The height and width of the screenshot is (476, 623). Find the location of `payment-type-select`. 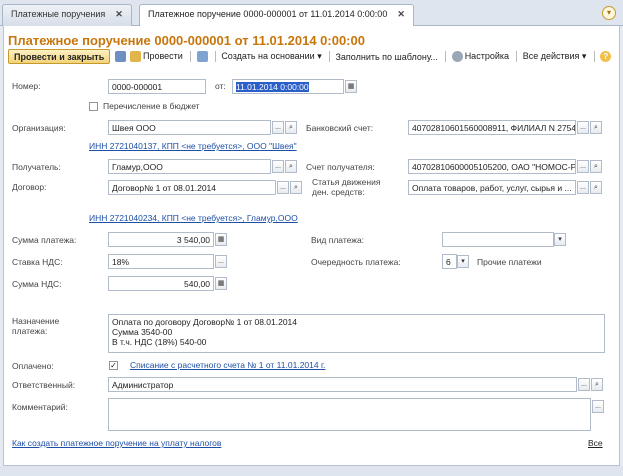

payment-type-select is located at coordinates (498, 239).